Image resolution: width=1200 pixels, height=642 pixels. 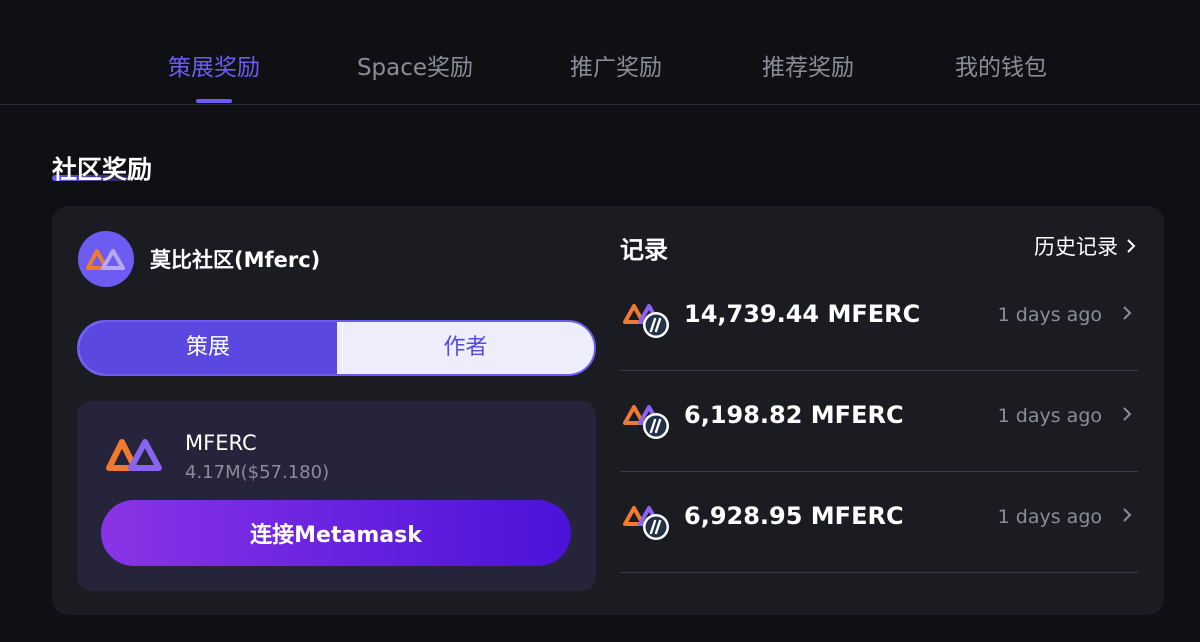 What do you see at coordinates (235, 260) in the screenshot?
I see `community-name: 莫比社区(Mferc)` at bounding box center [235, 260].